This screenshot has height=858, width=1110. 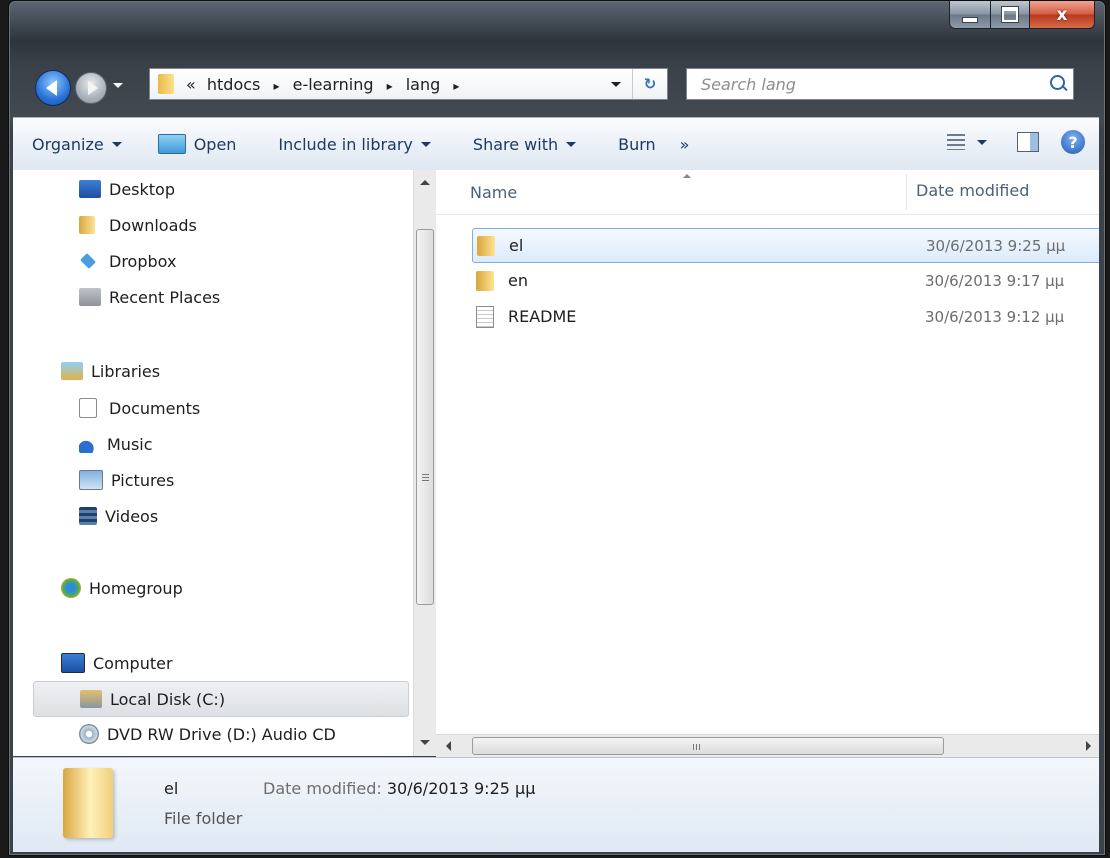 I want to click on nav-item-recent-places: Recent Places, so click(x=149, y=297).